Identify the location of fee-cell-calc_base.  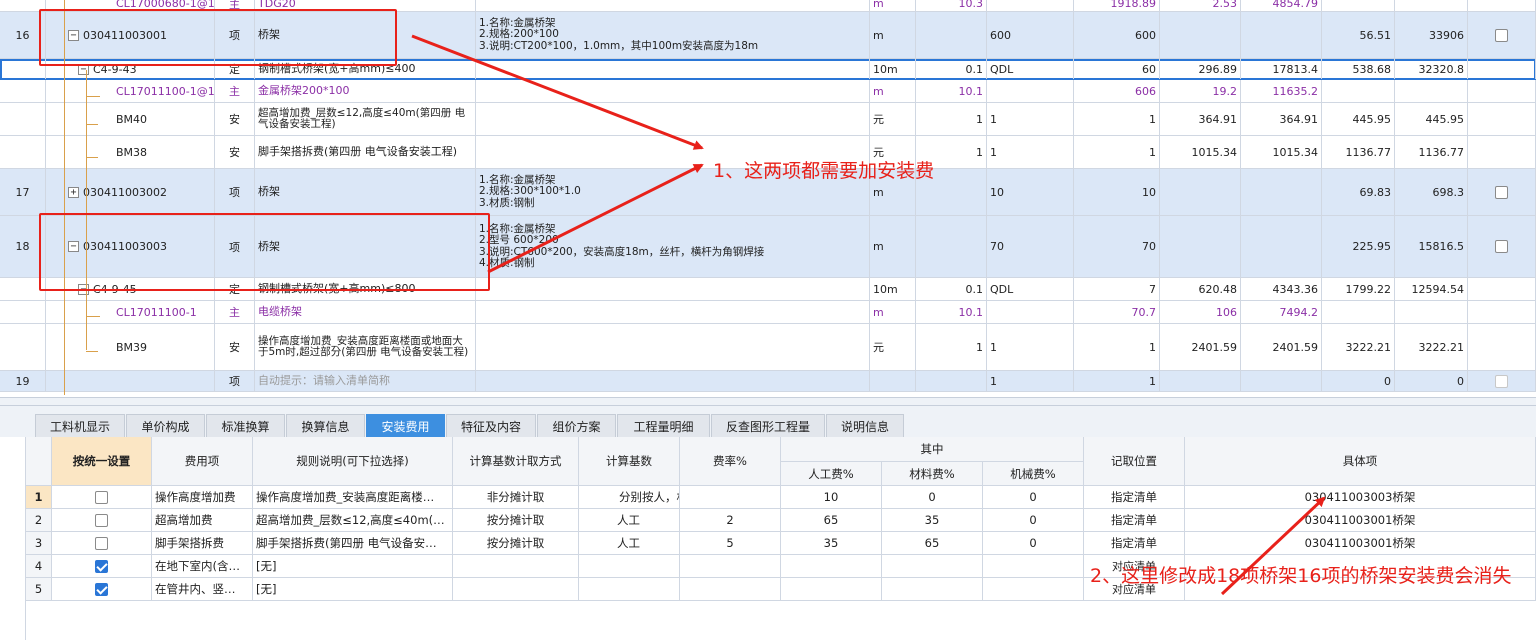
(629, 566).